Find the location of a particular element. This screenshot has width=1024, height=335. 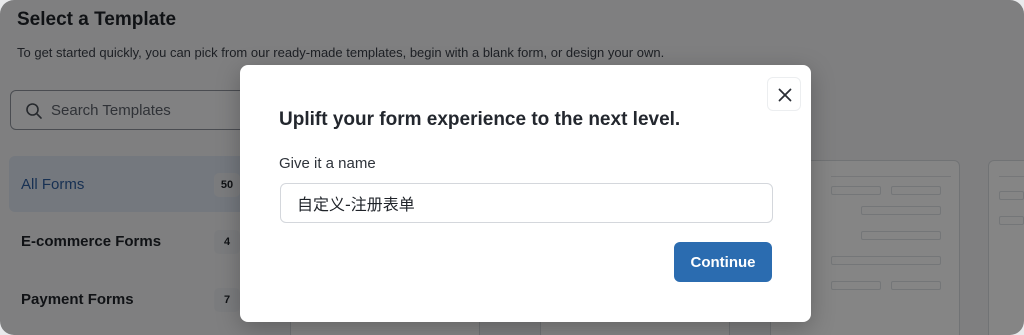

name-field-label: Give it a name is located at coordinates (327, 163).